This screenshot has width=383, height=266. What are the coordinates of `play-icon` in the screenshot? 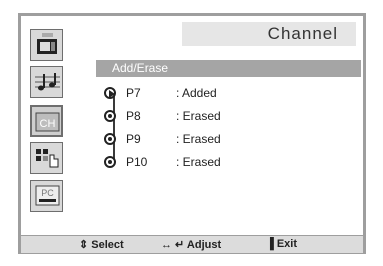 It's located at (110, 93).